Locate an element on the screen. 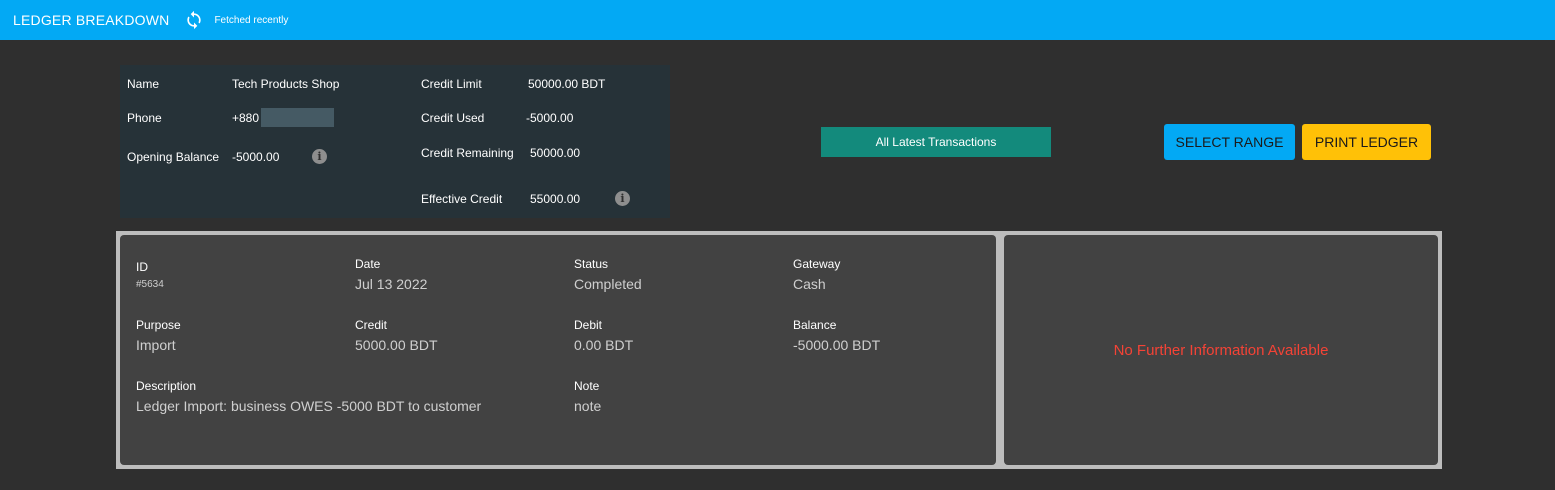 Image resolution: width=1555 pixels, height=490 pixels. debit-label: Debit is located at coordinates (588, 325).